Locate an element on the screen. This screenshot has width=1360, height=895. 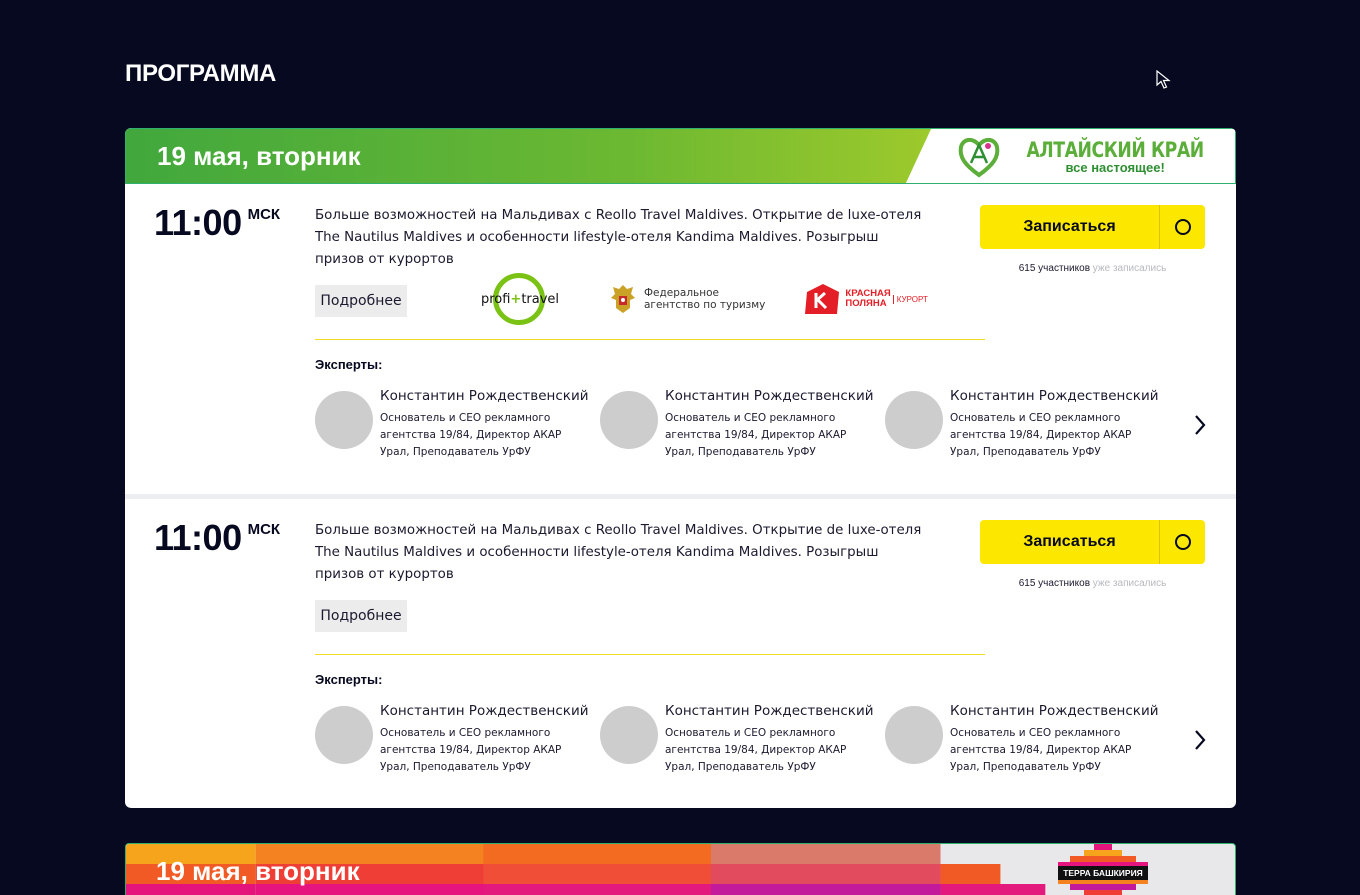
altai-krai-logo: АЛТАЙСКИЙ КРАЙ все настоящее! is located at coordinates (1090, 156).